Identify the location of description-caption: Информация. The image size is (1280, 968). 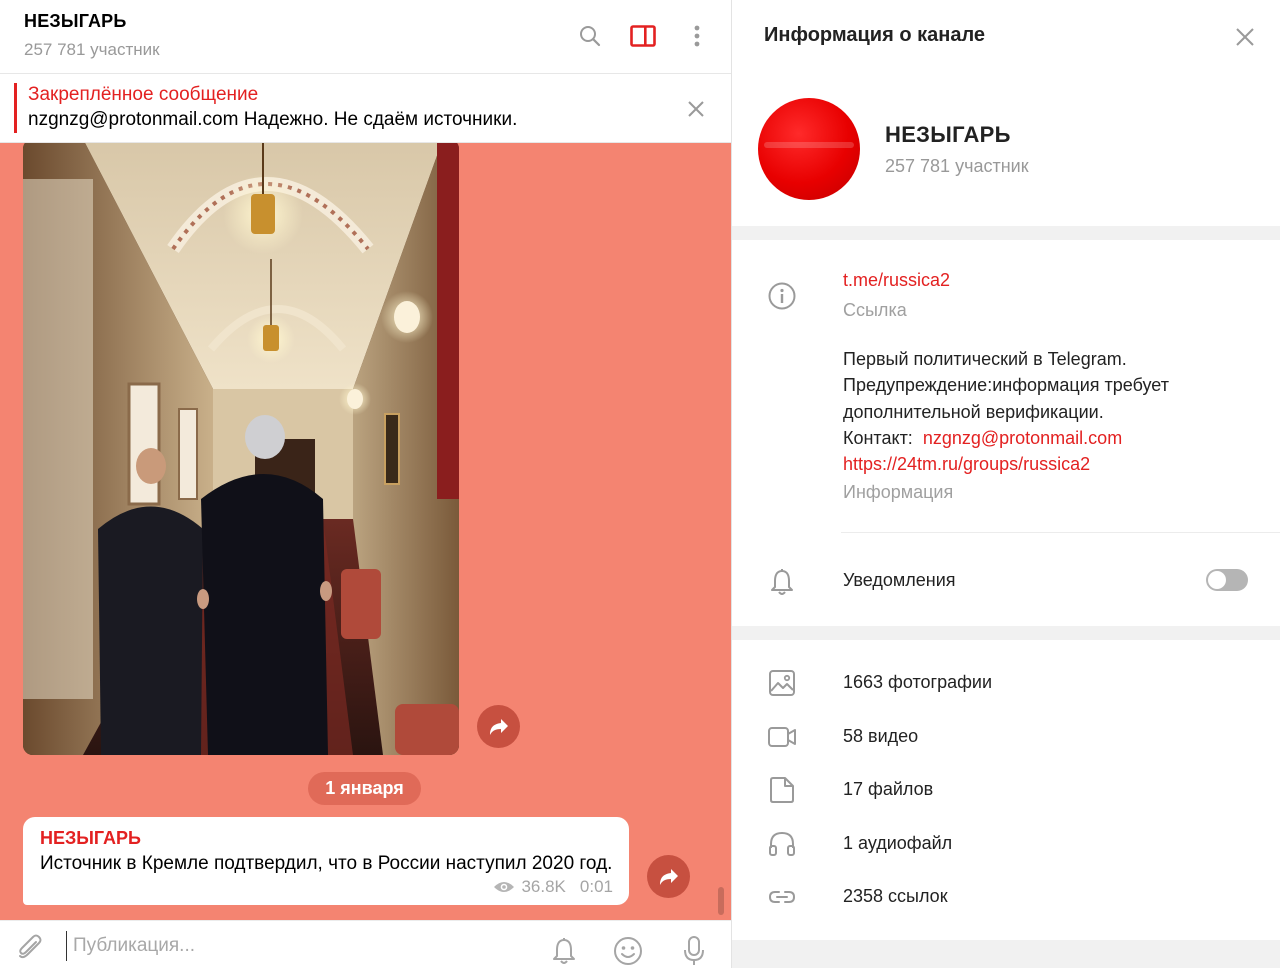
(898, 492).